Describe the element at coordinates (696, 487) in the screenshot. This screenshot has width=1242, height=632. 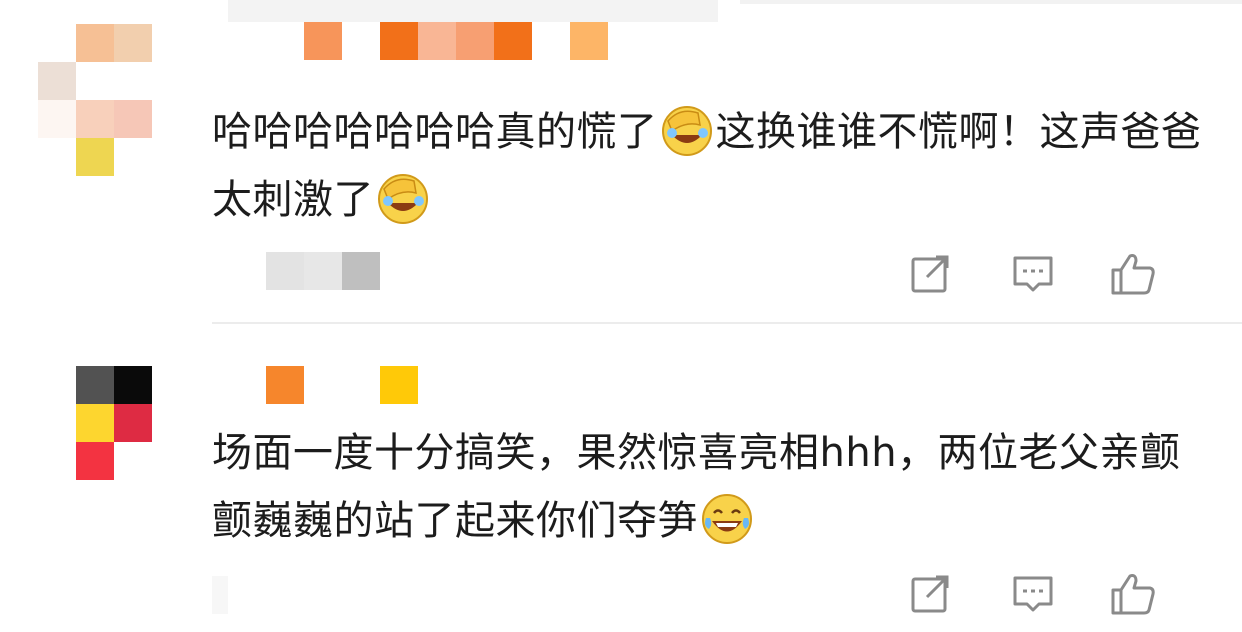
I see `comment-text-part1: 场面一度十分搞笑，果然惊喜亮相hhh，两位老父亲颤颤巍巍的站了起来你们夺笋` at that location.